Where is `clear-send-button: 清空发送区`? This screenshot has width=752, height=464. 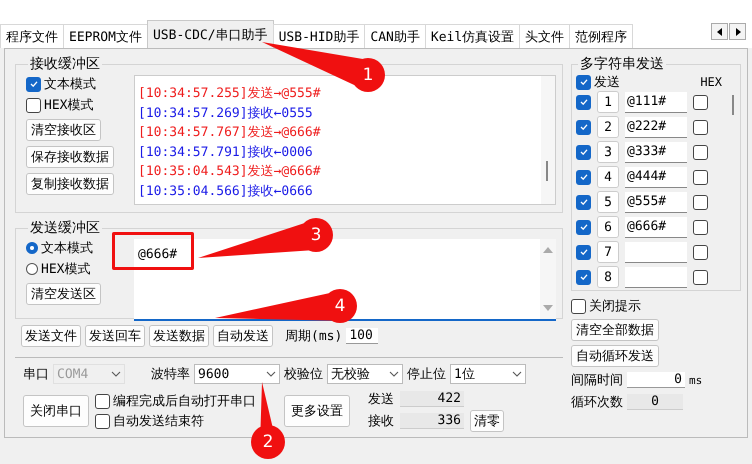
clear-send-button: 清空发送区 is located at coordinates (63, 294).